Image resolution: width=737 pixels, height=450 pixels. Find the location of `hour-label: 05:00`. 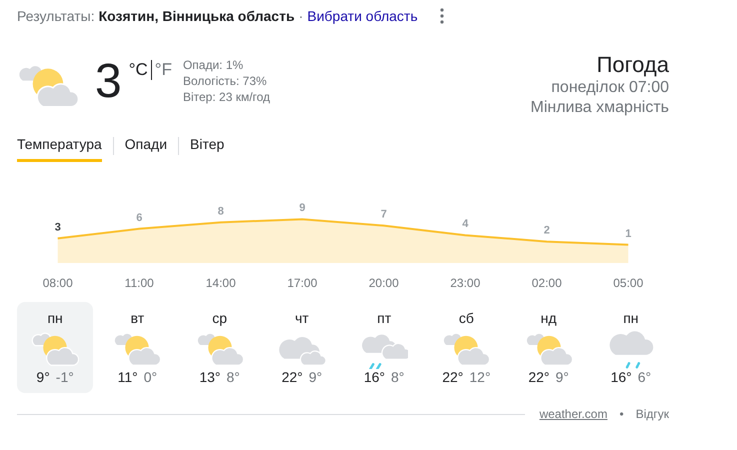

hour-label: 05:00 is located at coordinates (628, 283).